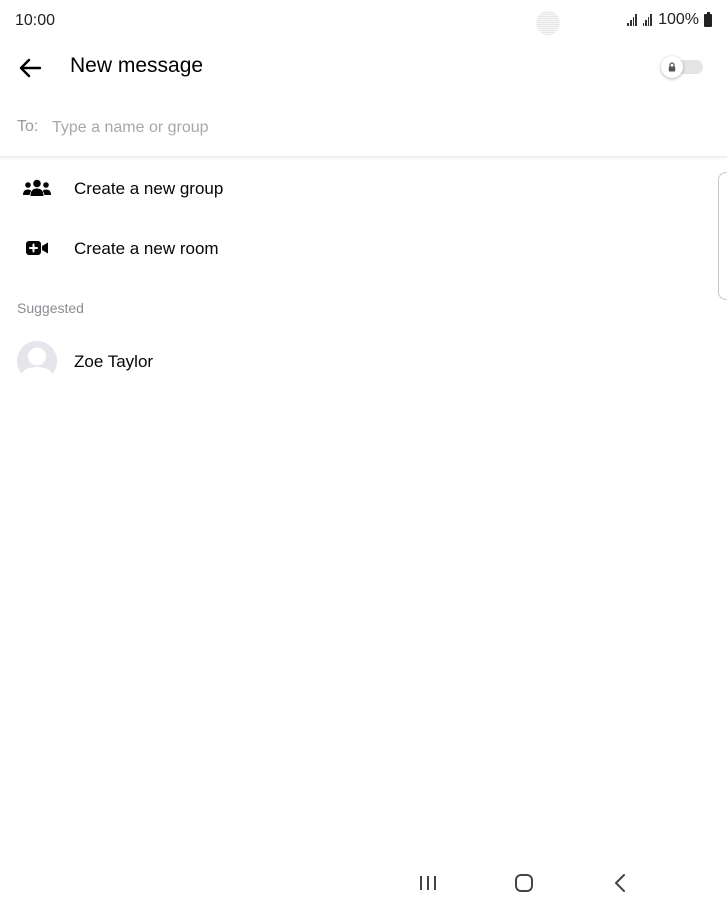 Image resolution: width=727 pixels, height=908 pixels. Describe the element at coordinates (363, 362) in the screenshot. I see `suggested-contact-row: Zoe Taylor` at that location.